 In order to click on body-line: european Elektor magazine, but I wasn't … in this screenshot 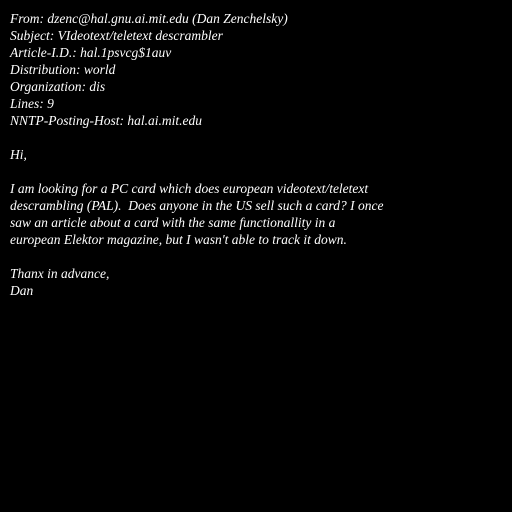, I will do `click(178, 239)`.